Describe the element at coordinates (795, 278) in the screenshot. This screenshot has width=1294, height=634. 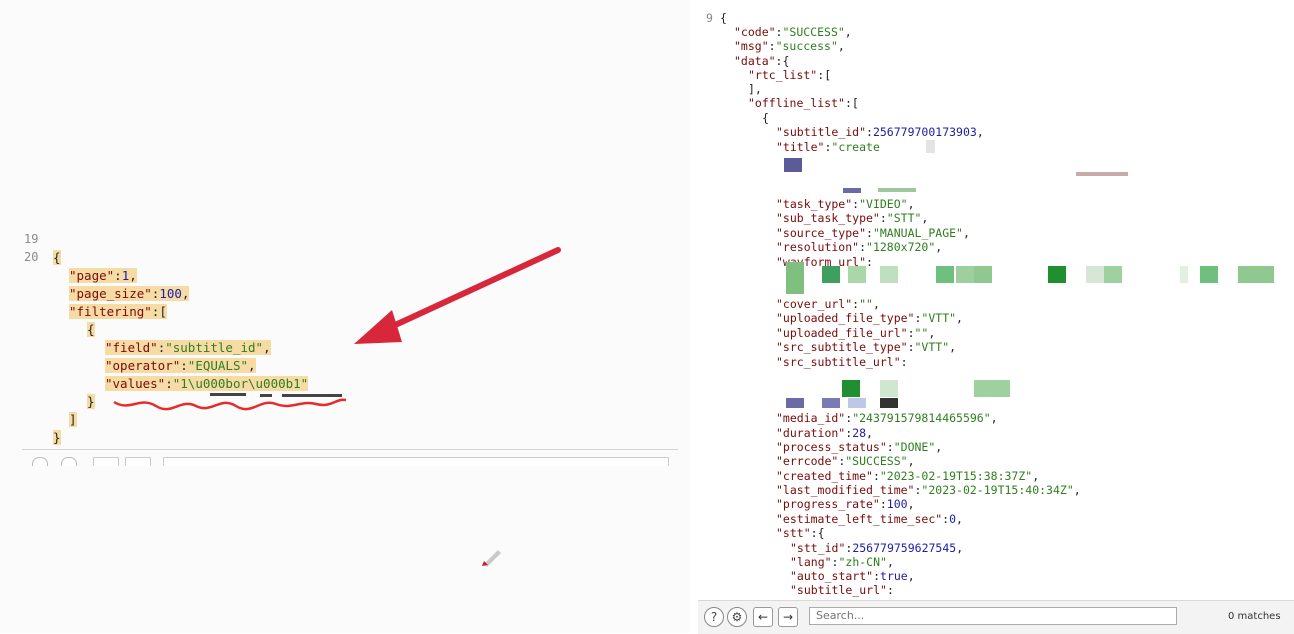
I see `redacted-waveform-url` at that location.